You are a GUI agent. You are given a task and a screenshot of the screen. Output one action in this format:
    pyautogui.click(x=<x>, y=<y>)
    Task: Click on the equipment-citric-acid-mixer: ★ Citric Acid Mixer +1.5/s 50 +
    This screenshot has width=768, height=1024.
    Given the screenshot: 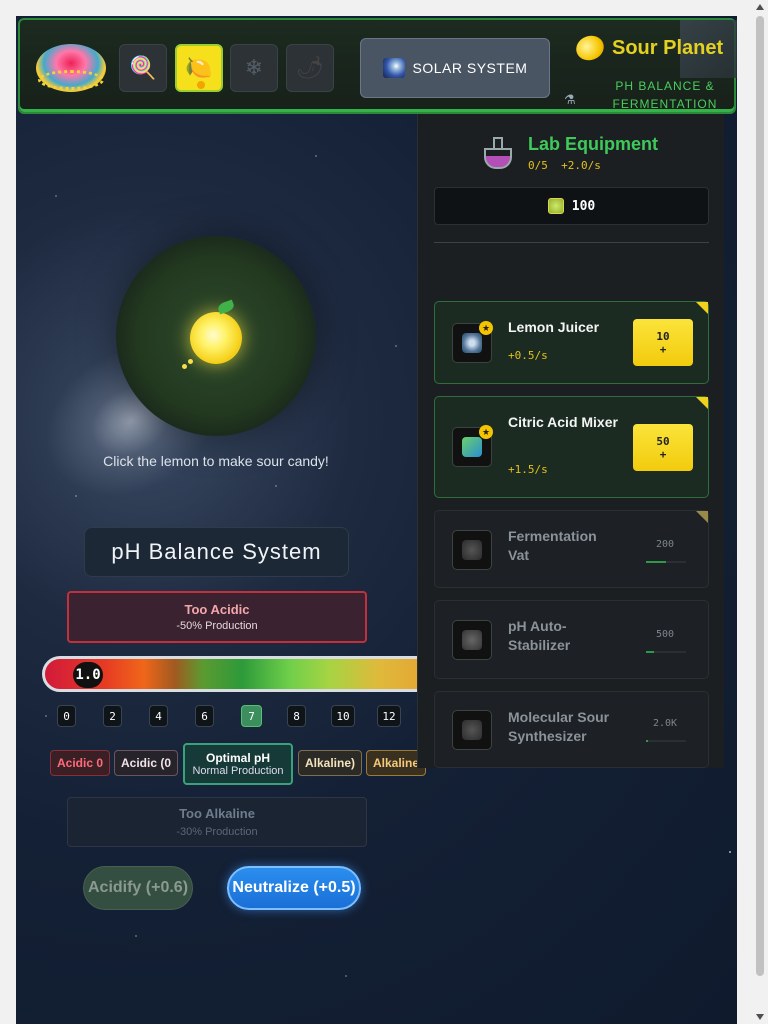 What is the action you would take?
    pyautogui.click(x=571, y=447)
    